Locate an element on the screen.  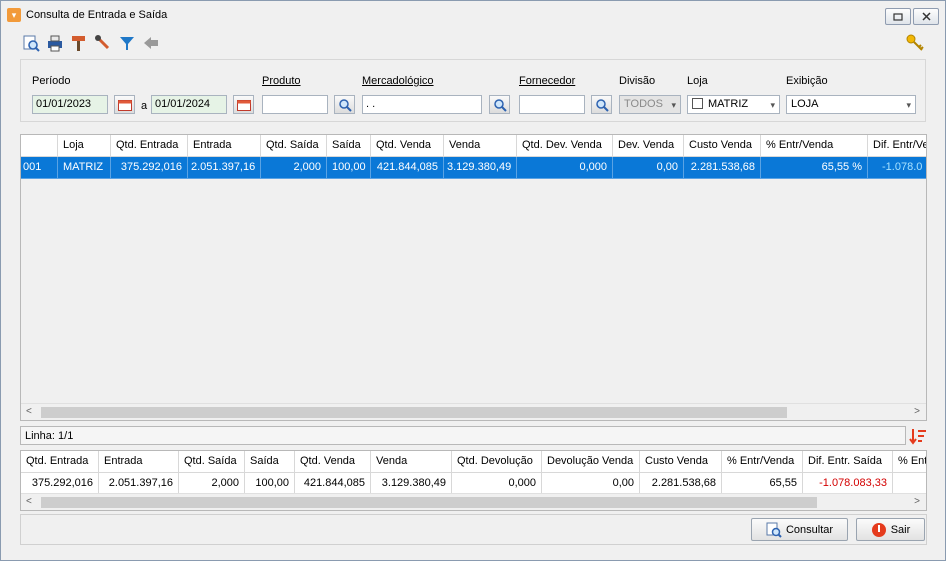
grid-cell: 0,000 is located at coordinates (565, 168).